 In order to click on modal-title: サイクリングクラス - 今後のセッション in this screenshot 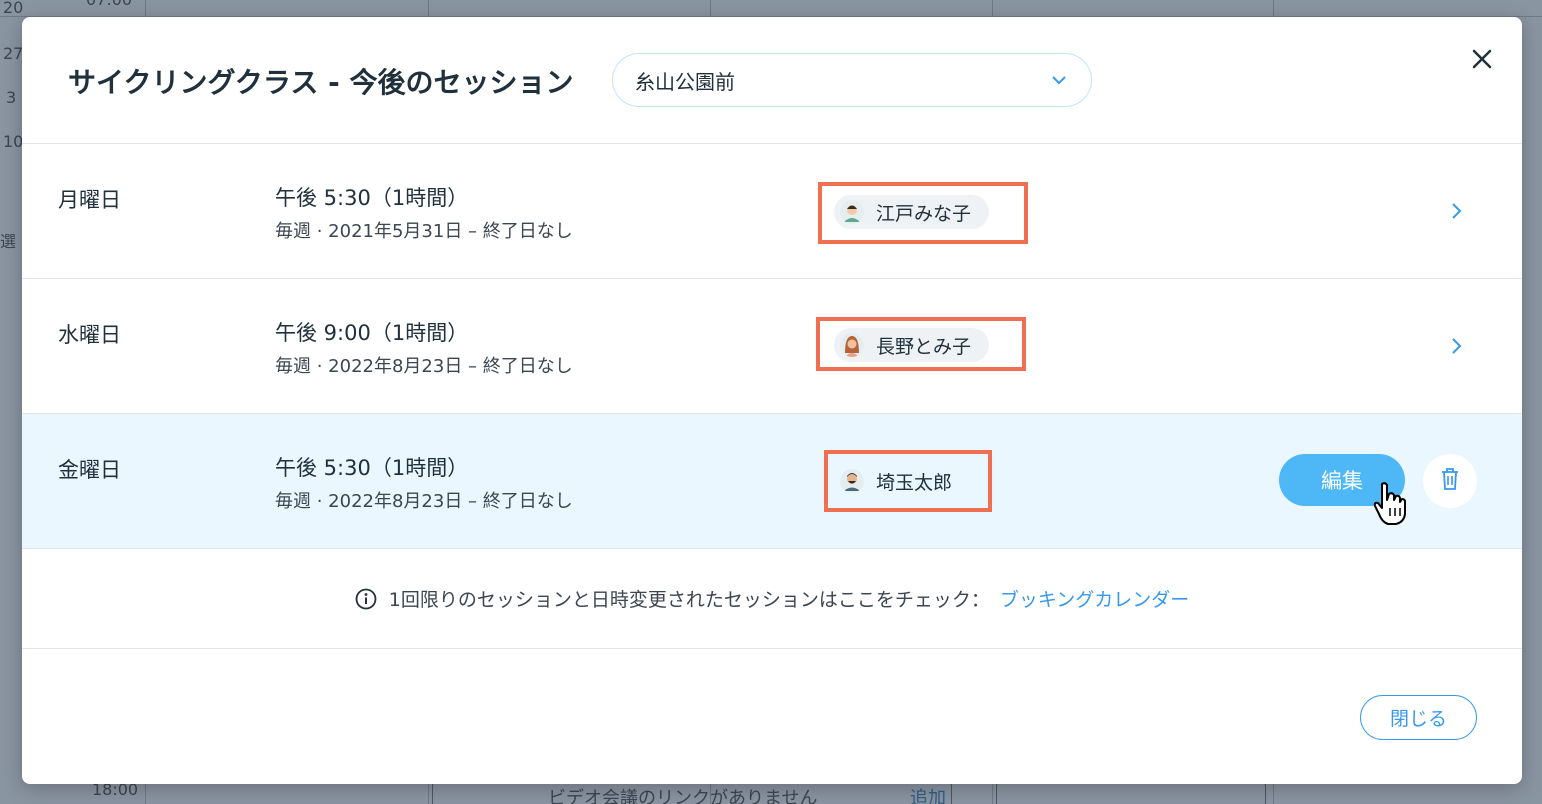, I will do `click(321, 82)`.